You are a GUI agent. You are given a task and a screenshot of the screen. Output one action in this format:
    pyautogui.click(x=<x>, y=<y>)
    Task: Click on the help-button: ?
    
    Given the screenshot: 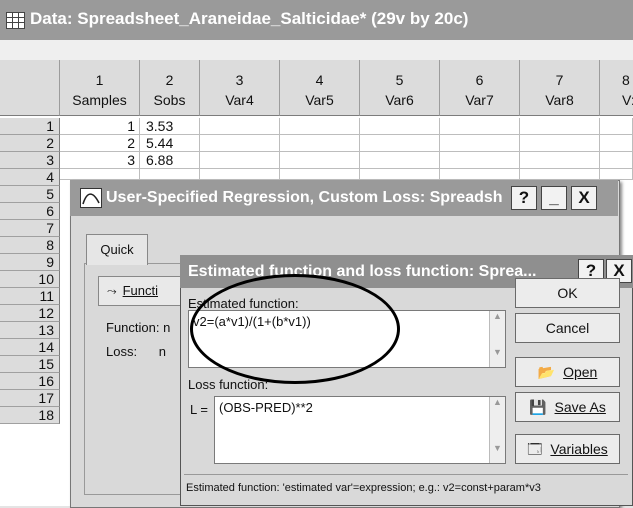 What is the action you would take?
    pyautogui.click(x=524, y=198)
    